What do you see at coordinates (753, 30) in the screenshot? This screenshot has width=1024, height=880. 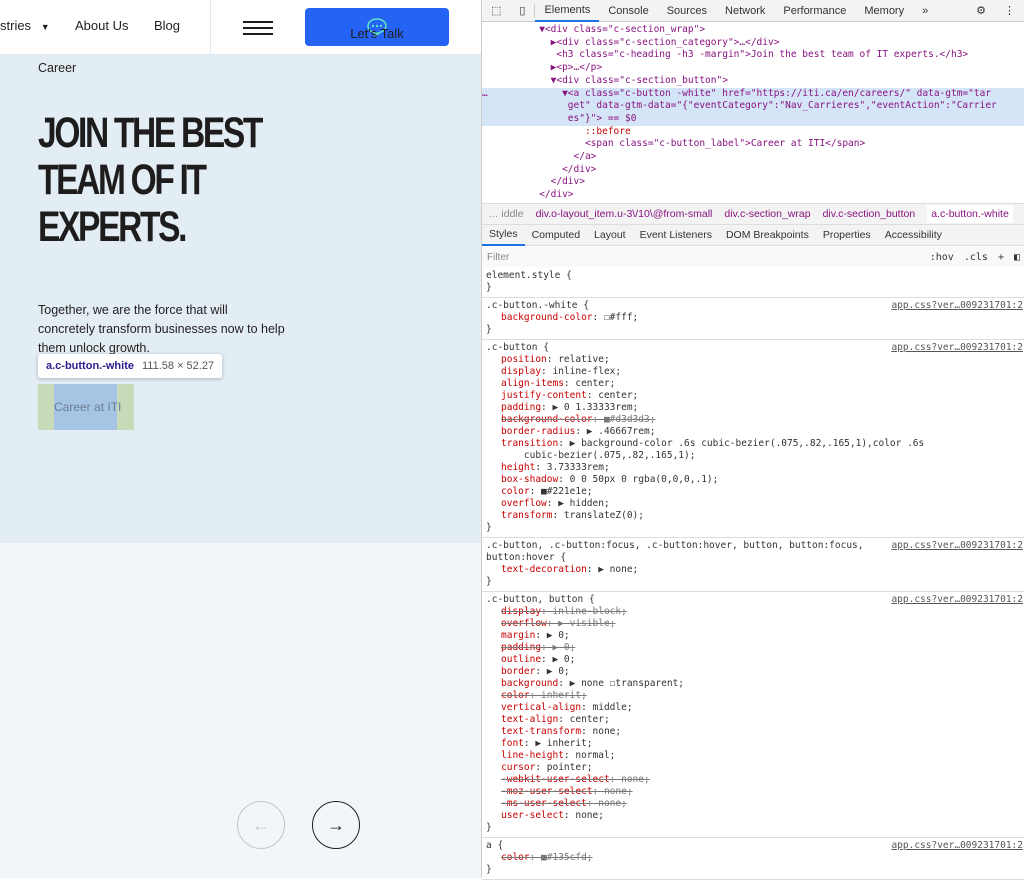 I see `dom-node: ▼<div class="c-section_wrap">` at bounding box center [753, 30].